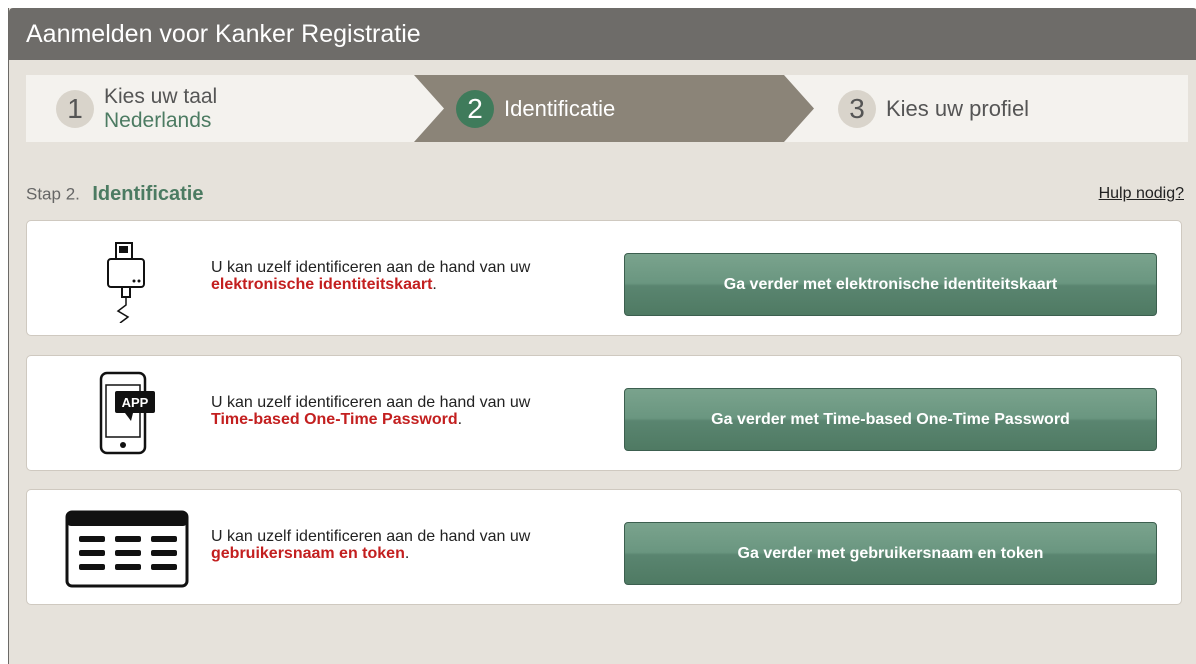 Image resolution: width=1196 pixels, height=664 pixels. I want to click on section-heading: Stap 2. Identificatie Hulp nodig?, so click(605, 198).